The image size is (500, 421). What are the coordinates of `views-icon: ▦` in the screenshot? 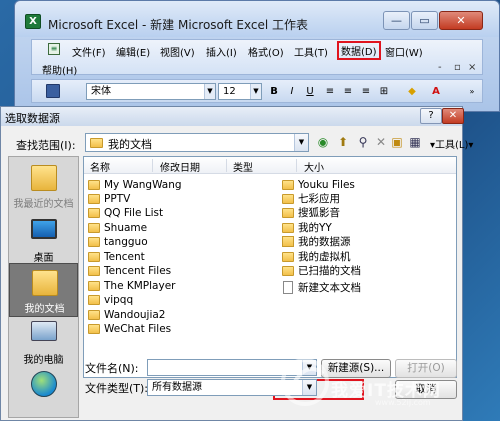 It's located at (415, 142).